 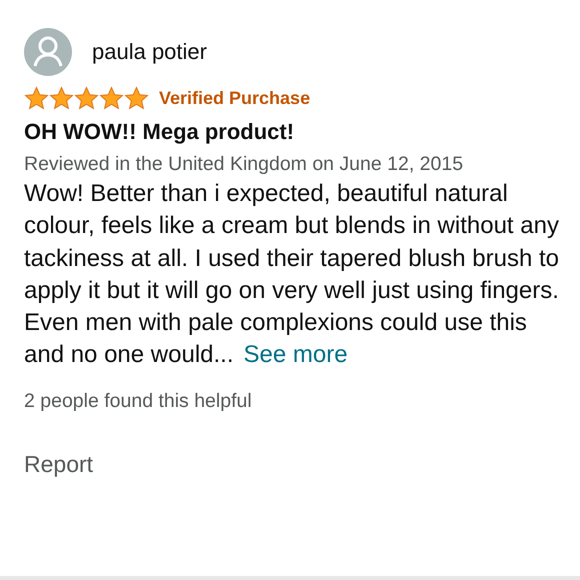 I want to click on helpful-count: 2 people found this helpful, so click(x=138, y=401).